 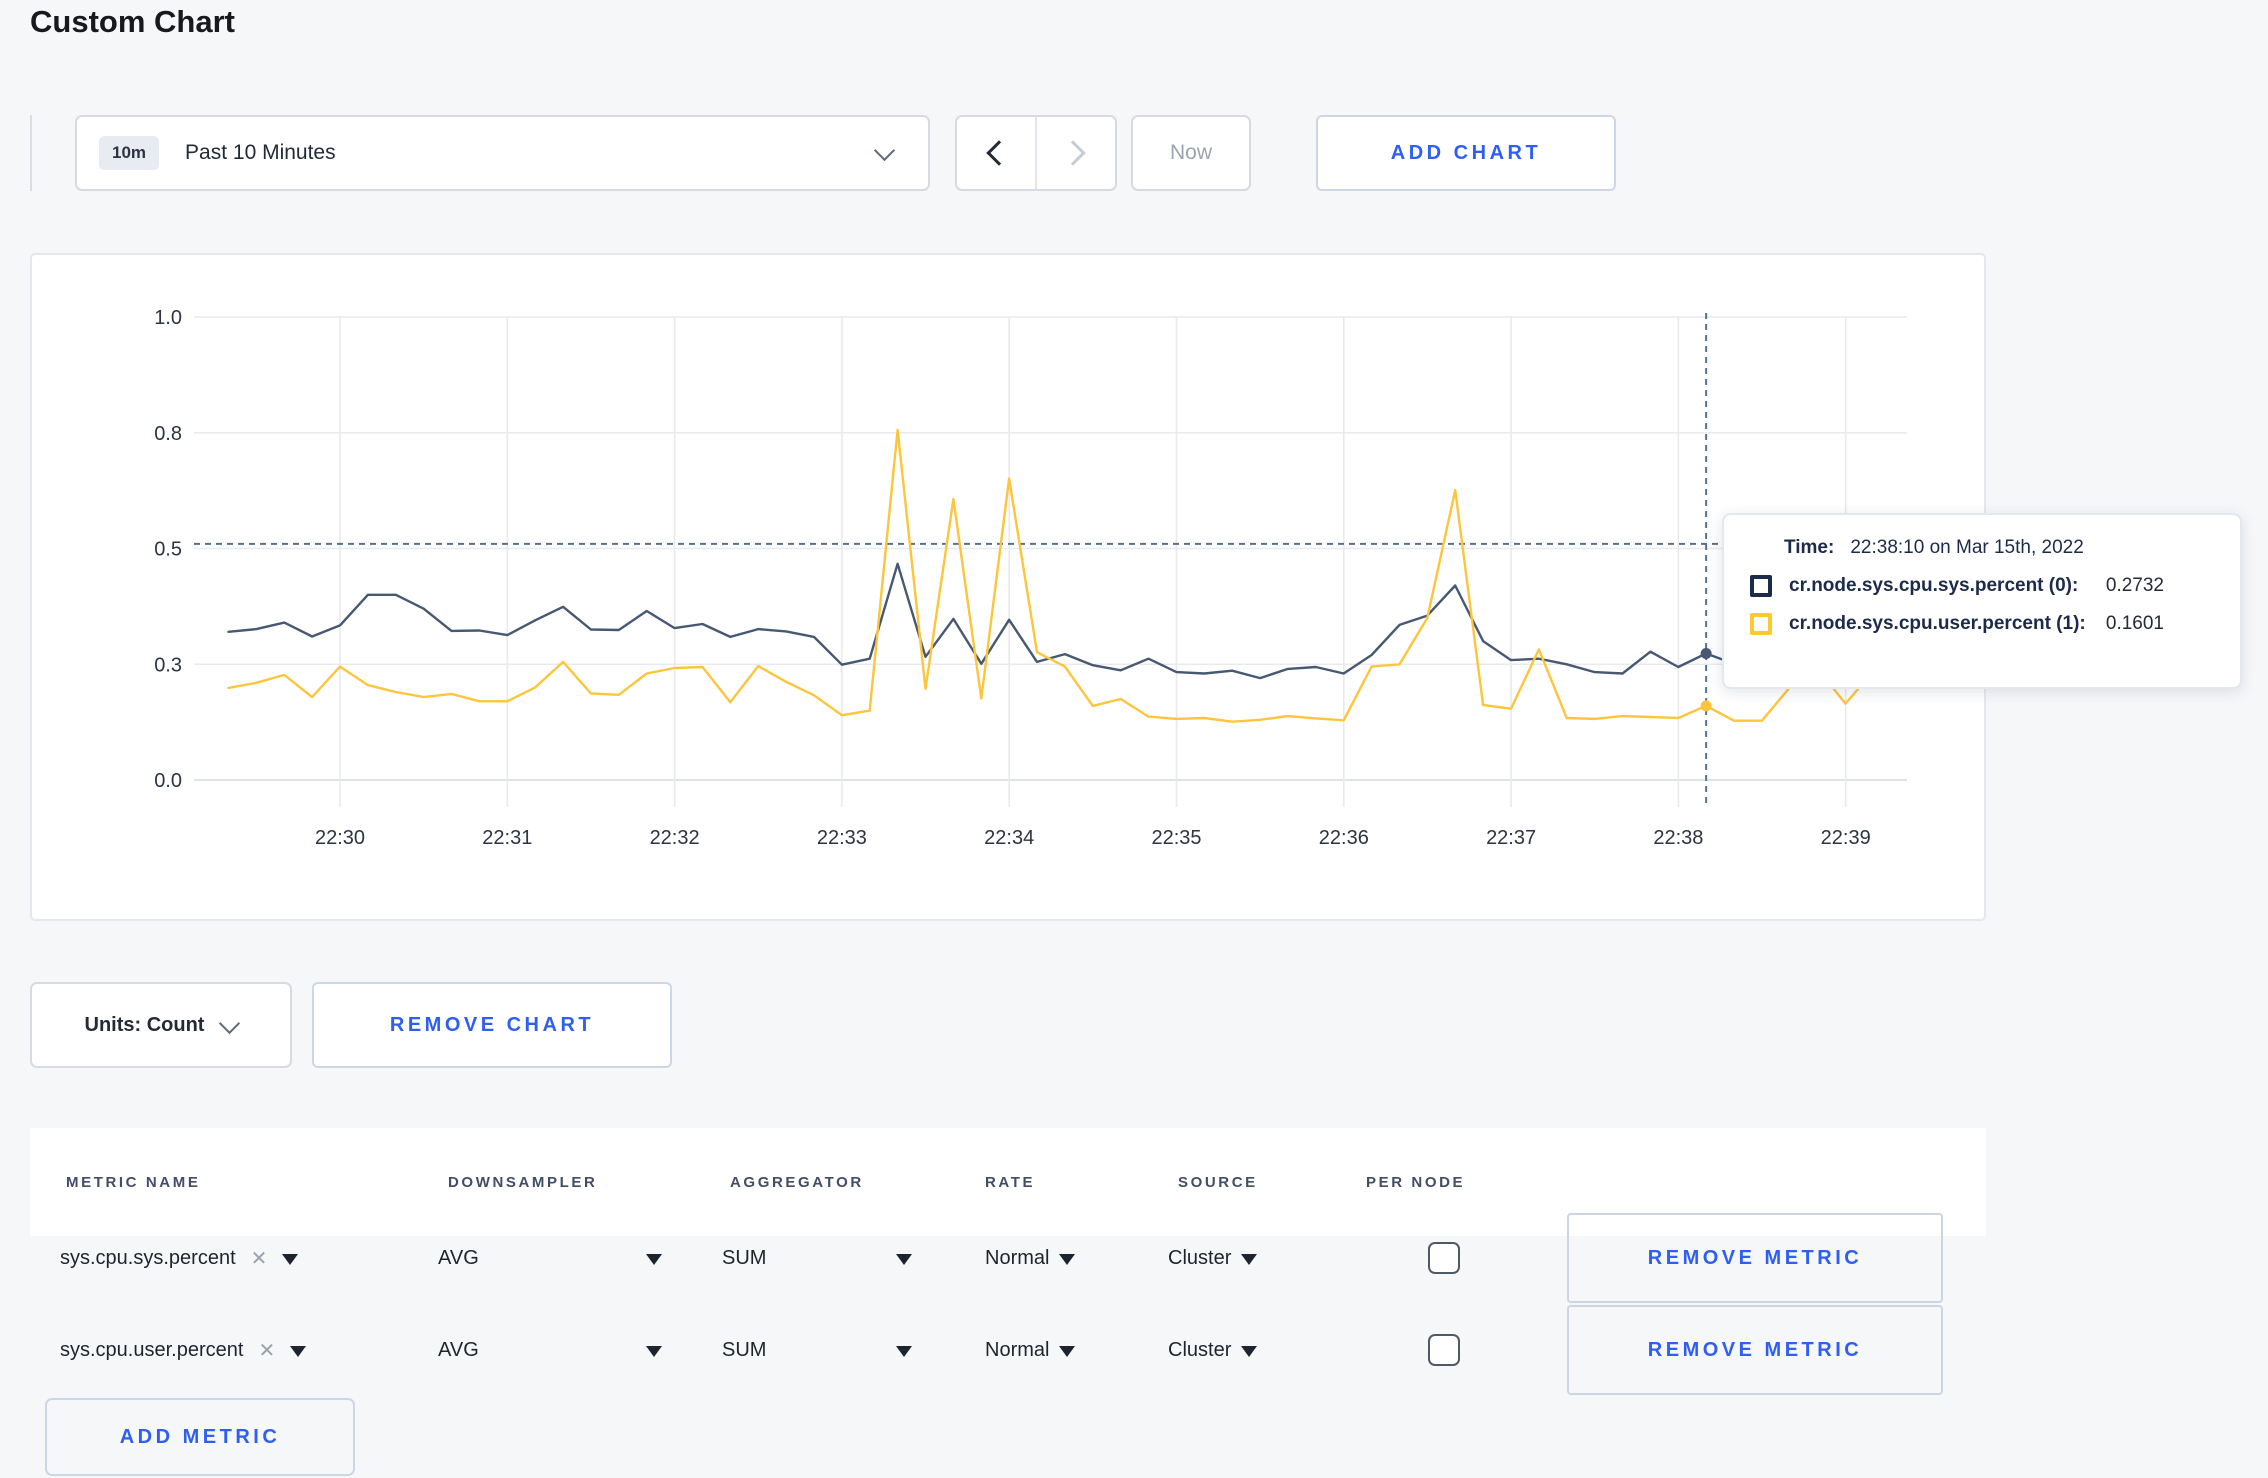 What do you see at coordinates (168, 318) in the screenshot?
I see `y-axis-tick-label: 1.0` at bounding box center [168, 318].